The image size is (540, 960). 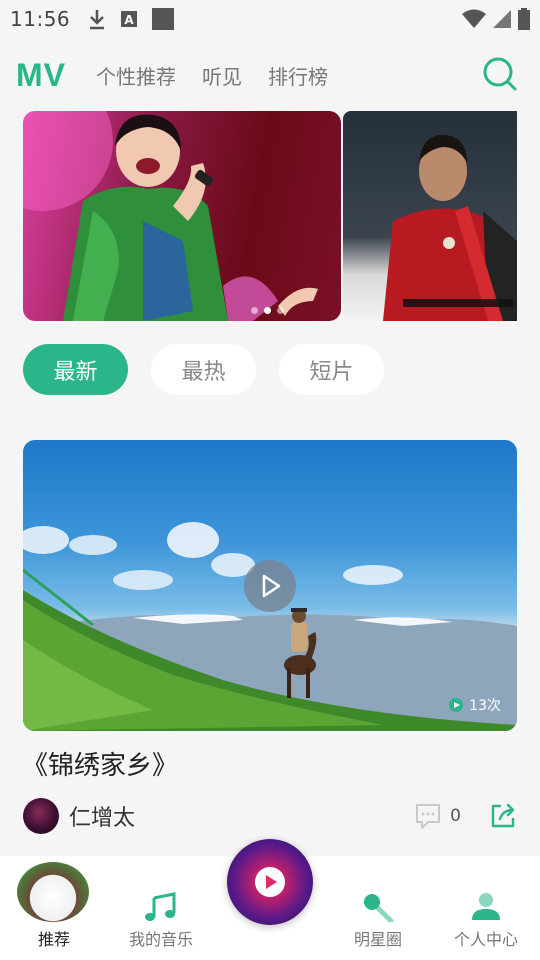 I want to click on search-icon, so click(x=500, y=74).